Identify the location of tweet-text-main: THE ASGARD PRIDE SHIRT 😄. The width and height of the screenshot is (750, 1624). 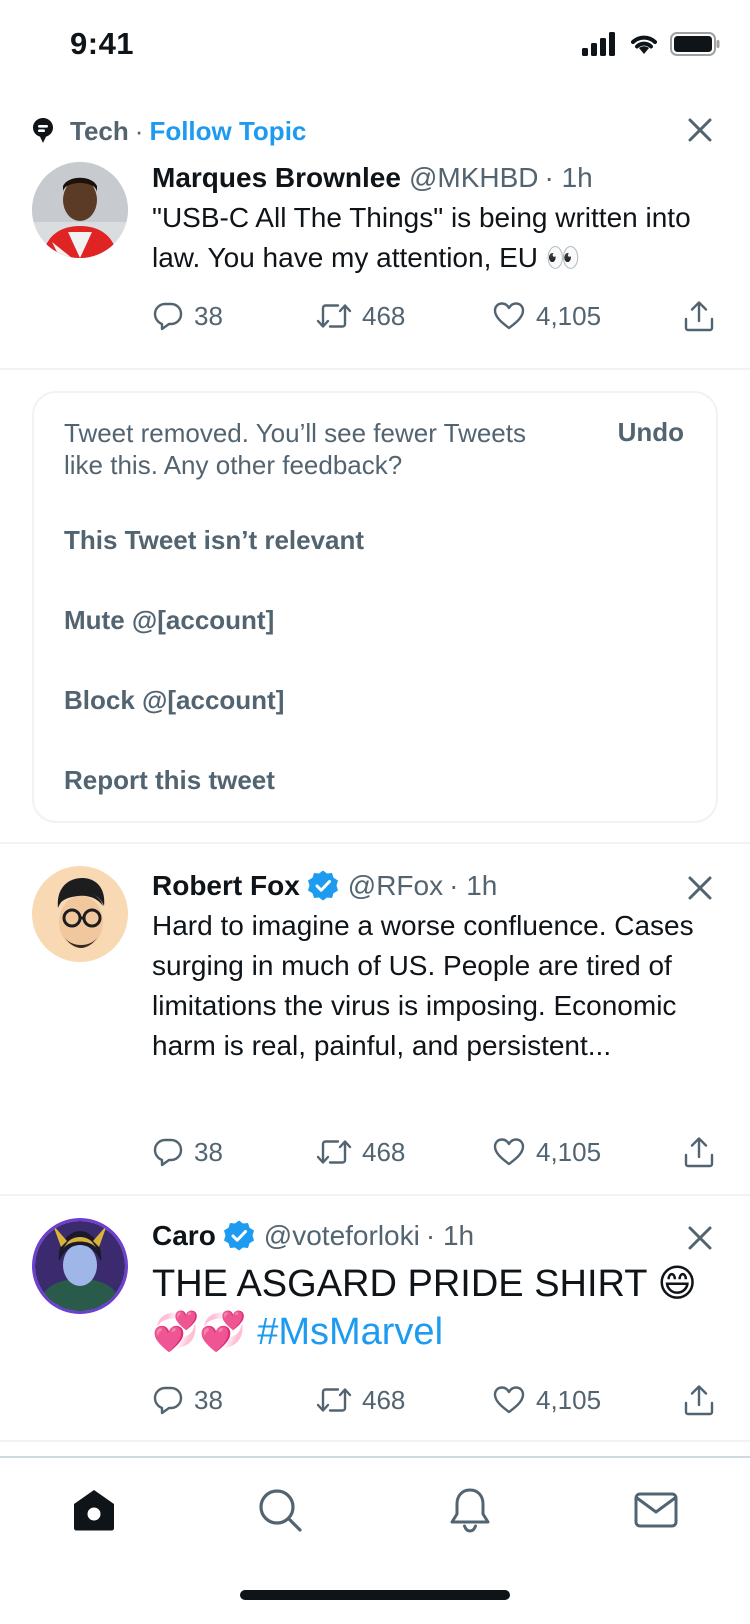
(424, 1284).